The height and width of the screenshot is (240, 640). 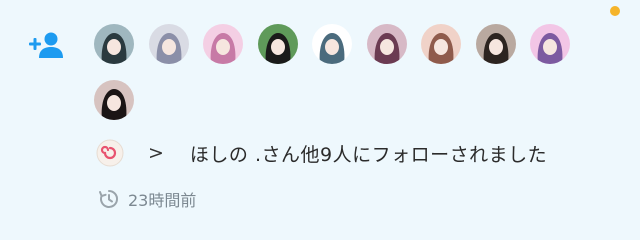 I want to click on notification-message: > ほしの .さん他9人にフォローされました, so click(x=321, y=153).